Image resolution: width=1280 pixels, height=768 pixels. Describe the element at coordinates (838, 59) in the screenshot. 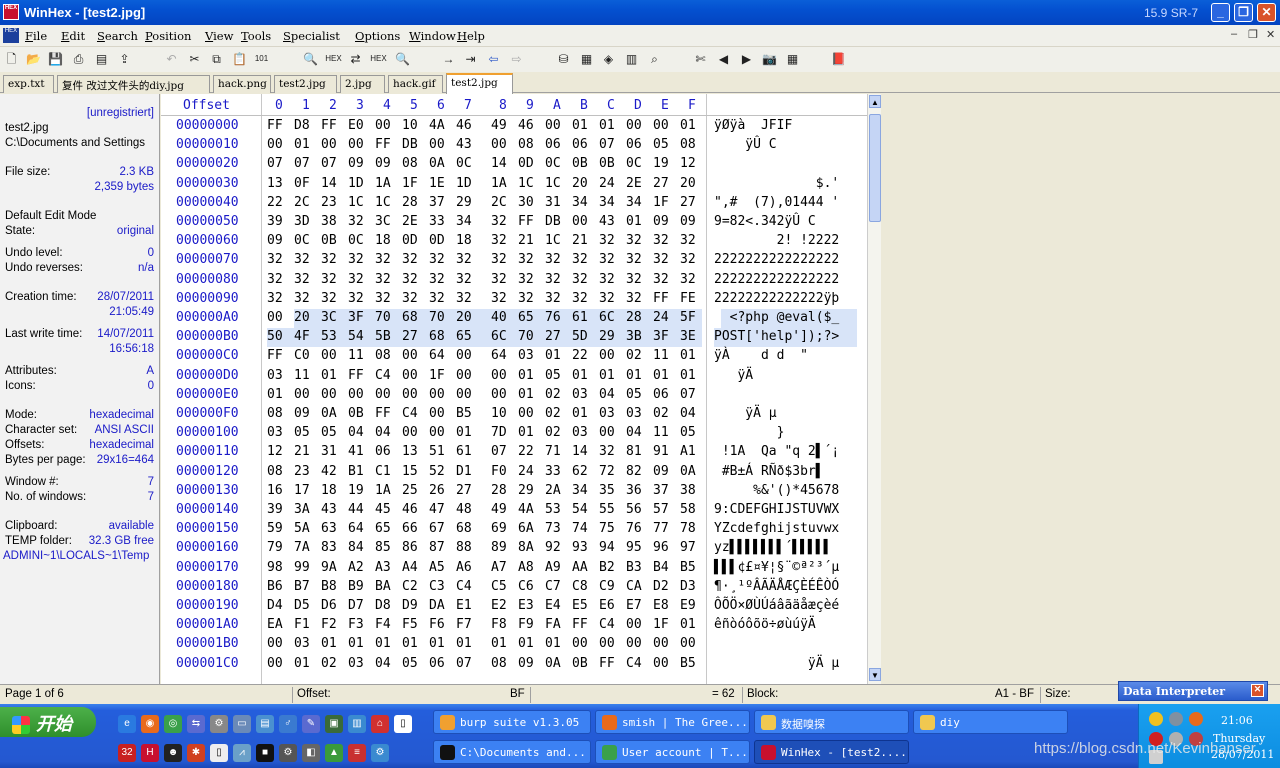

I see `help-book-icon: 📕` at that location.